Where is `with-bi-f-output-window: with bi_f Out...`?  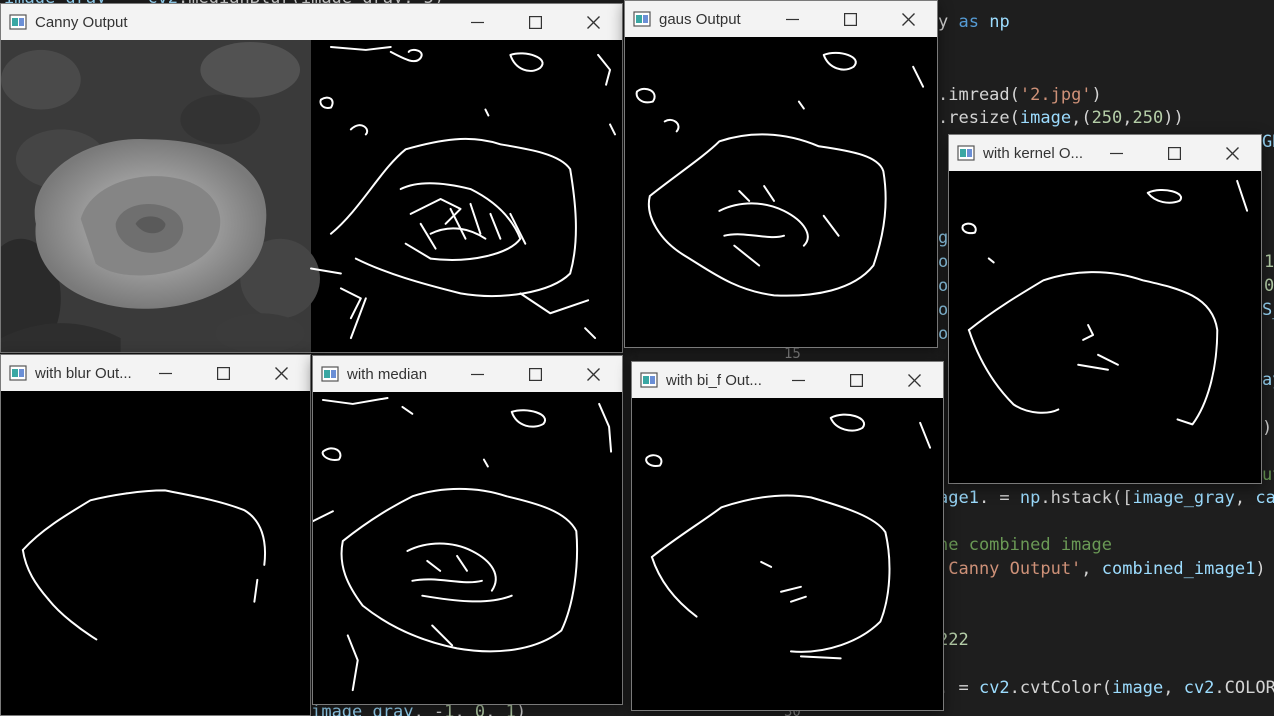 with-bi-f-output-window: with bi_f Out... is located at coordinates (787, 536).